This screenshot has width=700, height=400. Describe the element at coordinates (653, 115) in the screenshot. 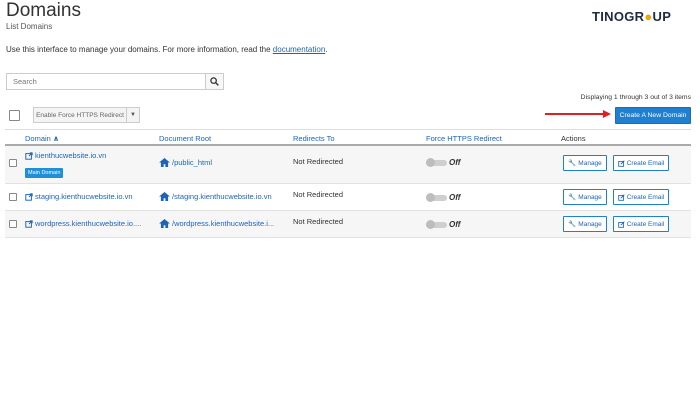

I see `create-domain-button: Create A New Domain` at that location.